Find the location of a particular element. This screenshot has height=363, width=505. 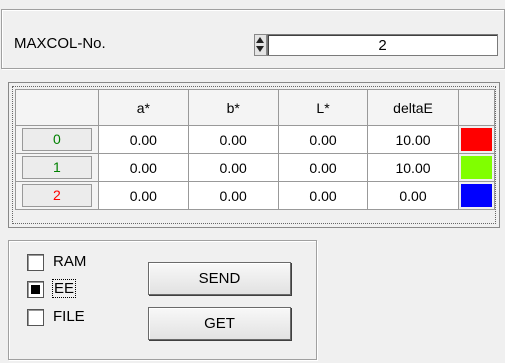

header-l: L* is located at coordinates (323, 107).